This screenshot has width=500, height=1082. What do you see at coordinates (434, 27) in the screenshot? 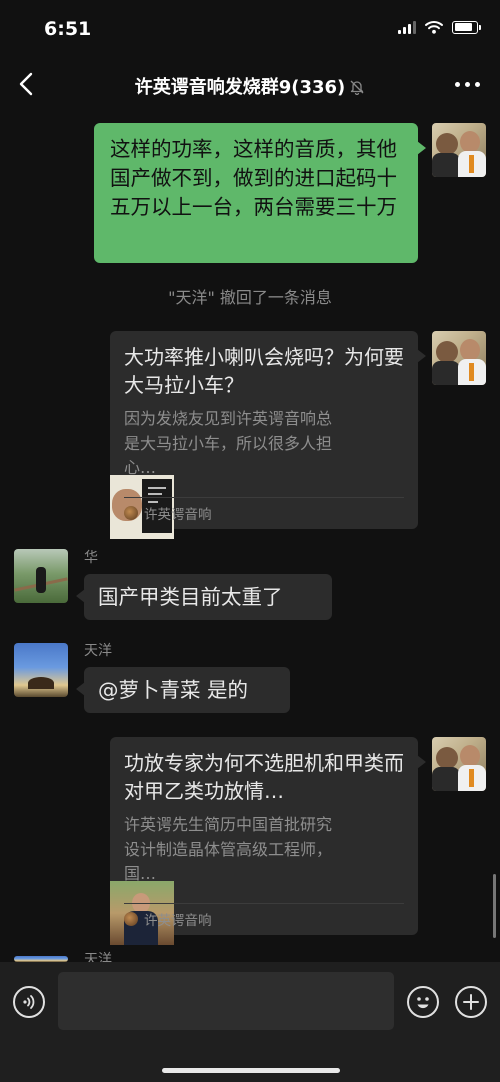
I see `wifi-icon` at bounding box center [434, 27].